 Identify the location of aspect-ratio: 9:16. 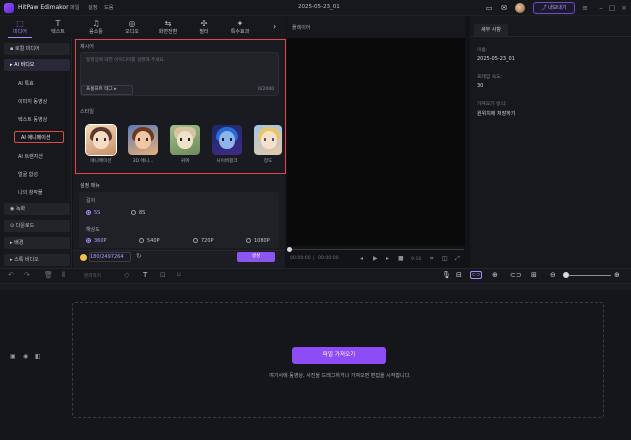
(416, 259).